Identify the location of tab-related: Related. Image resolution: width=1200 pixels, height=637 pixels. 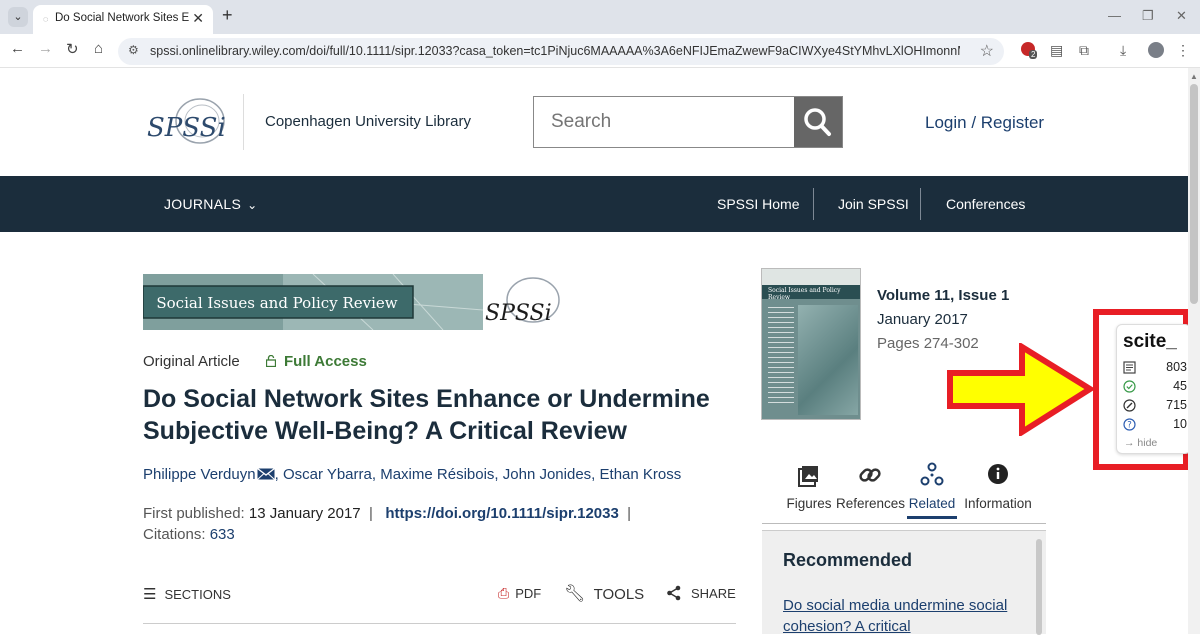
(932, 490).